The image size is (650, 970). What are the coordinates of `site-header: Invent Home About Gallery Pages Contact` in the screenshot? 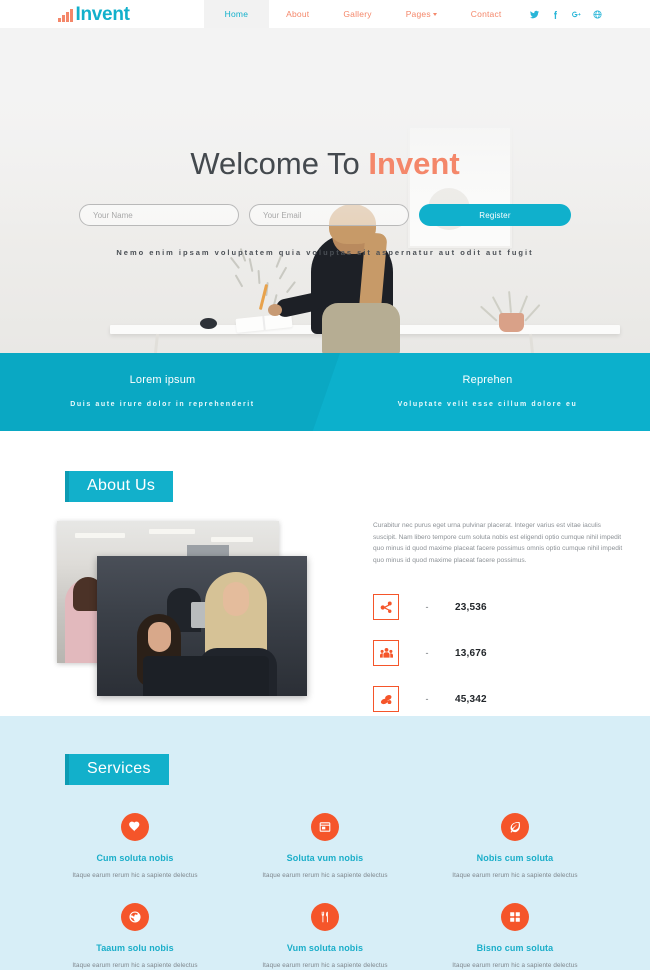 It's located at (325, 14).